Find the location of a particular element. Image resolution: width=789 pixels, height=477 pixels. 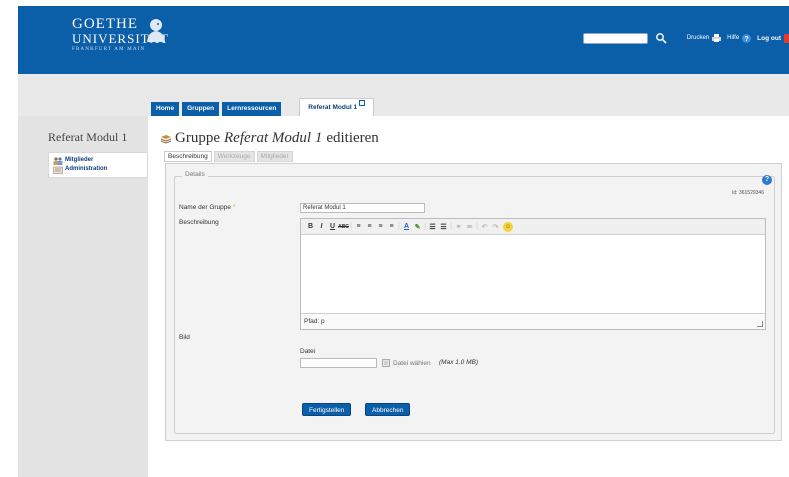

title-group-name: Referat Modul 1 is located at coordinates (273, 138).